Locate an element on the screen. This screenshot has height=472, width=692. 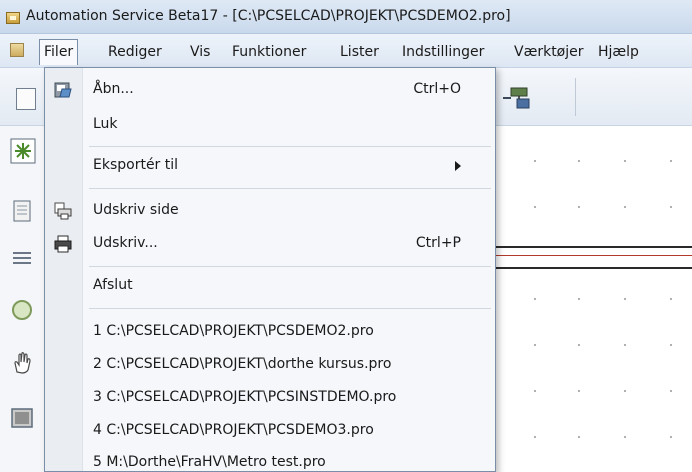
recent-file-item: 4 C:\PCSELCAD\PROJEKT\PCSDEMO3.pro is located at coordinates (270, 431).